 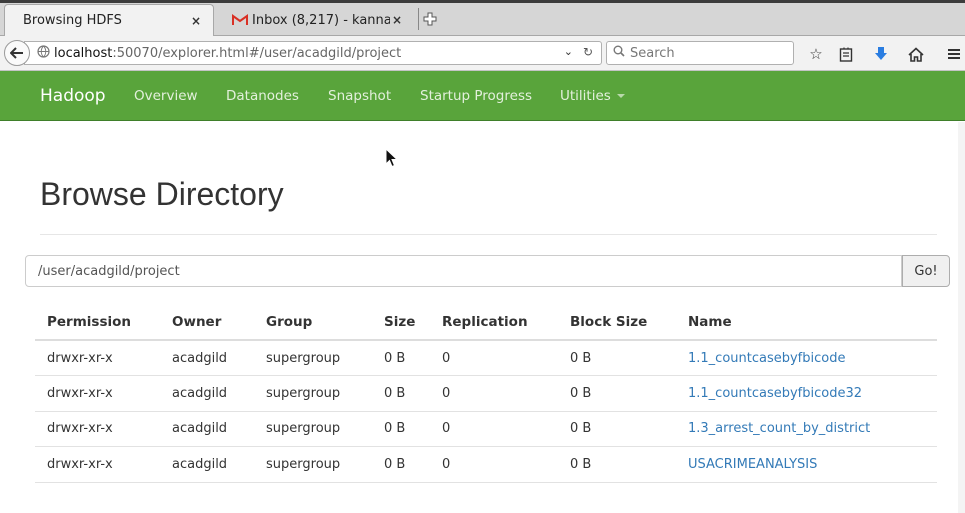 What do you see at coordinates (476, 96) in the screenshot?
I see `nav-startup-progress: Startup Progress` at bounding box center [476, 96].